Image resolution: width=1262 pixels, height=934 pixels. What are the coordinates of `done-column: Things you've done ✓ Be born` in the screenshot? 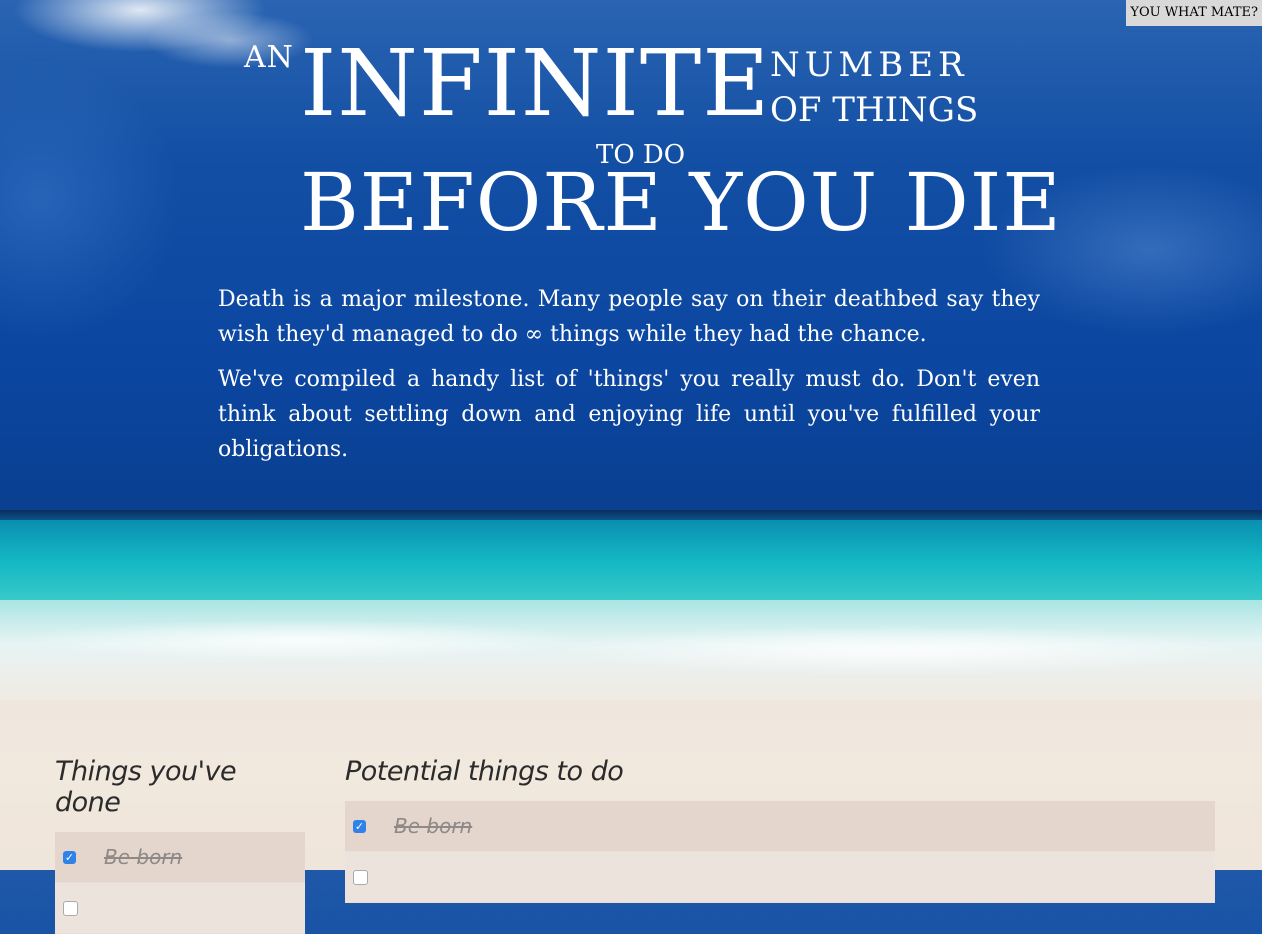 It's located at (180, 845).